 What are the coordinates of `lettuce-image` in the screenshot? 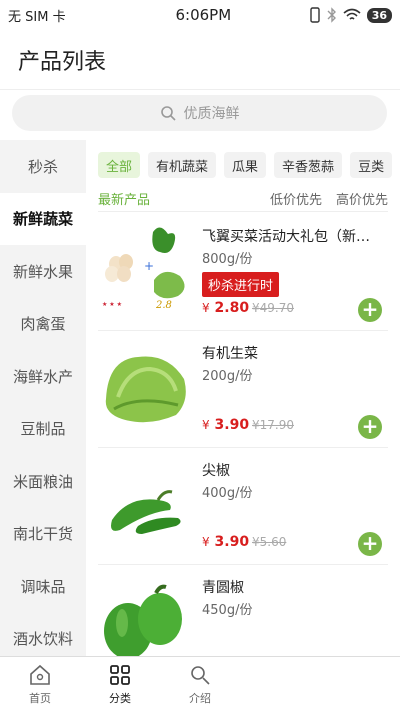 It's located at (145, 389).